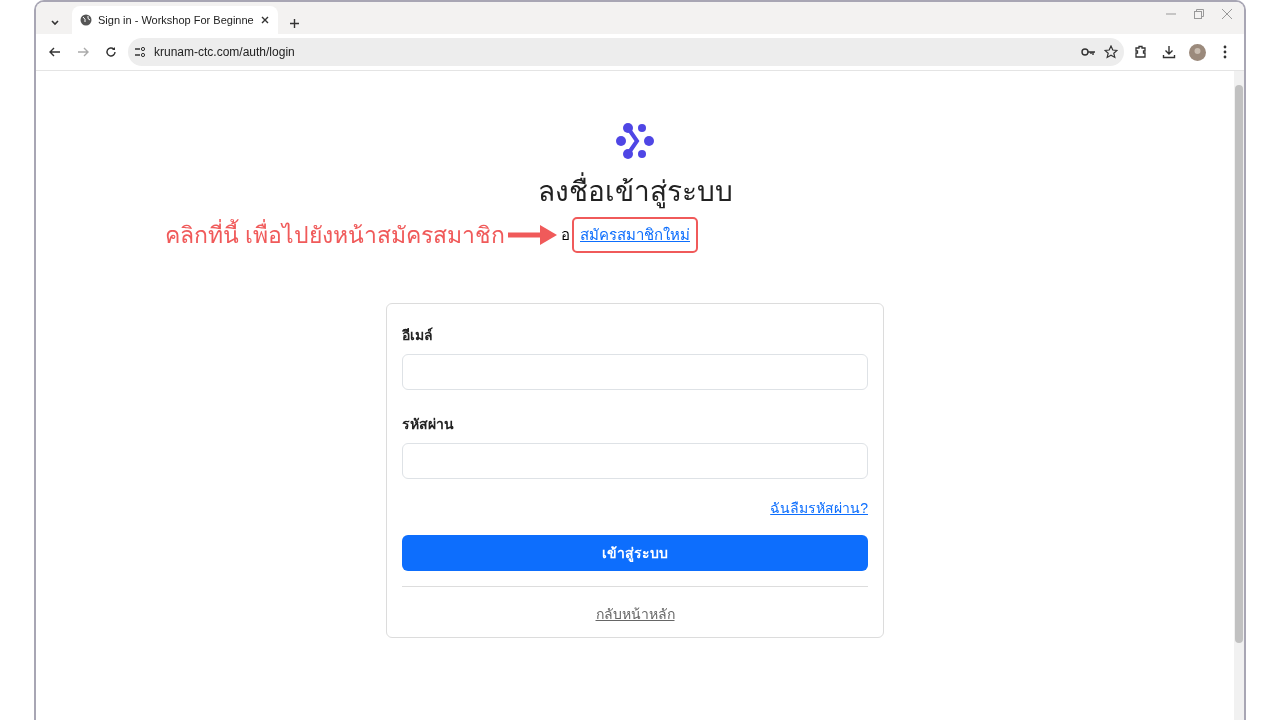  What do you see at coordinates (83, 52) in the screenshot?
I see `arrow-right-icon` at bounding box center [83, 52].